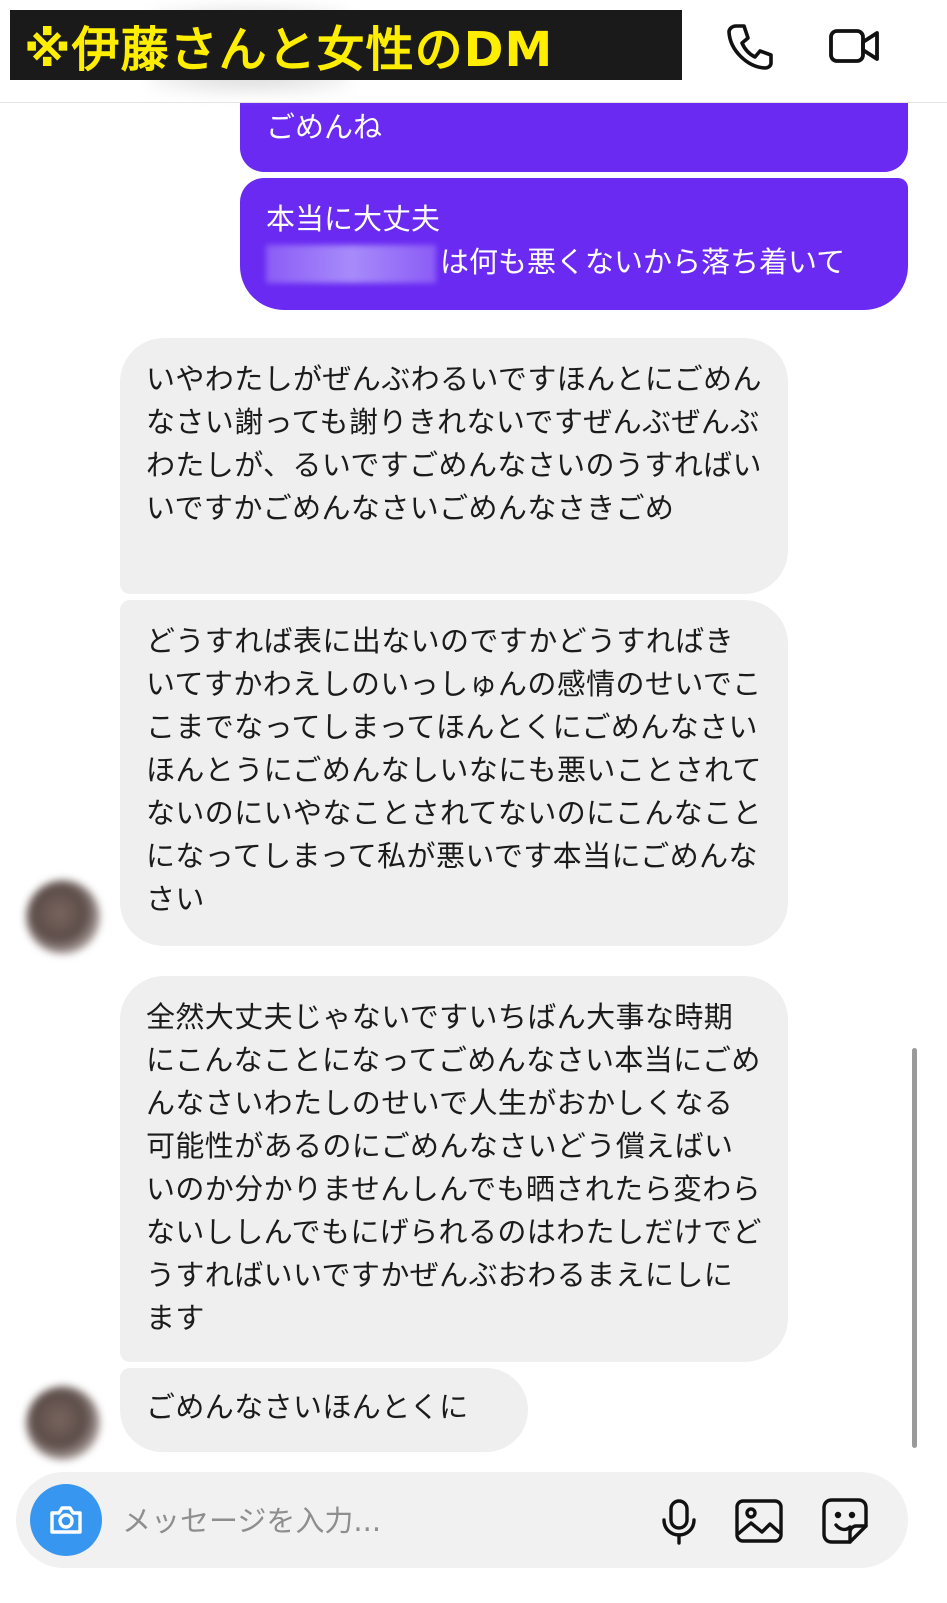  Describe the element at coordinates (845, 1521) in the screenshot. I see `sticker-icon` at that location.